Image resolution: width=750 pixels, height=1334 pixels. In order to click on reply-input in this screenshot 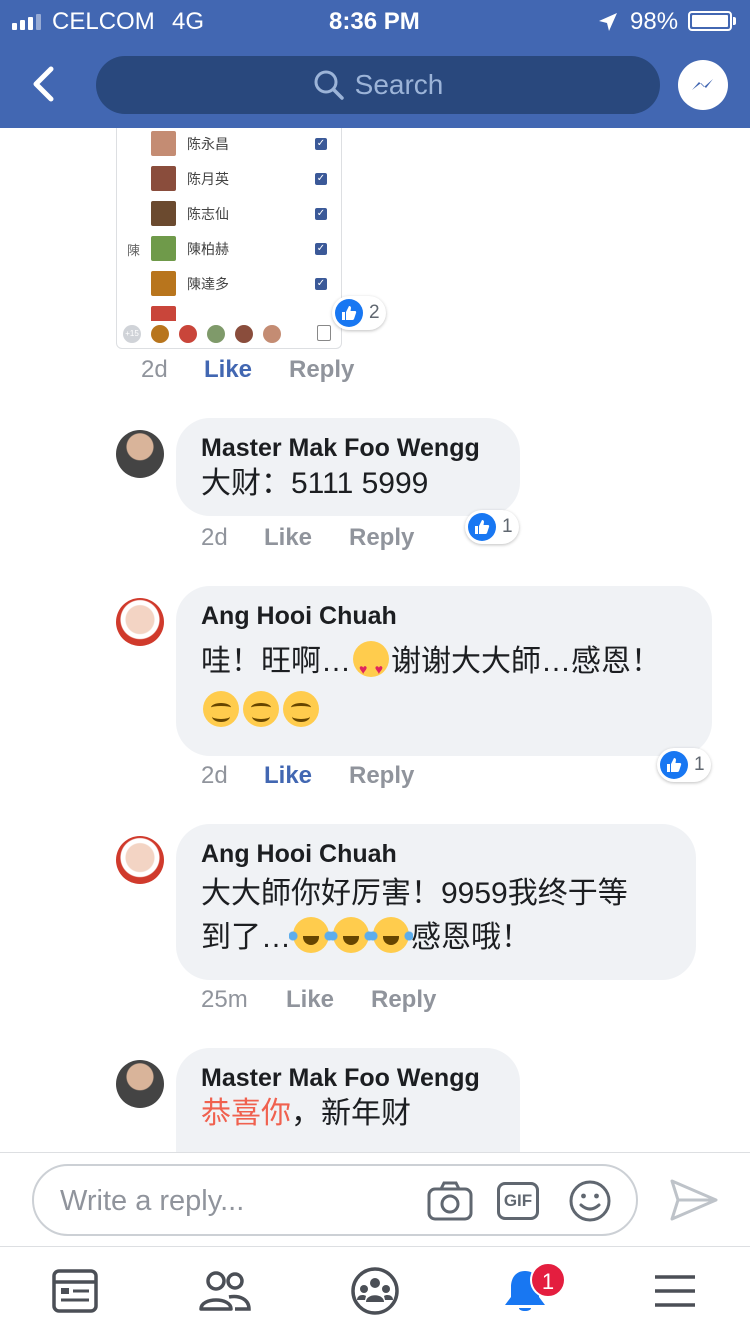, I will do `click(240, 1201)`.